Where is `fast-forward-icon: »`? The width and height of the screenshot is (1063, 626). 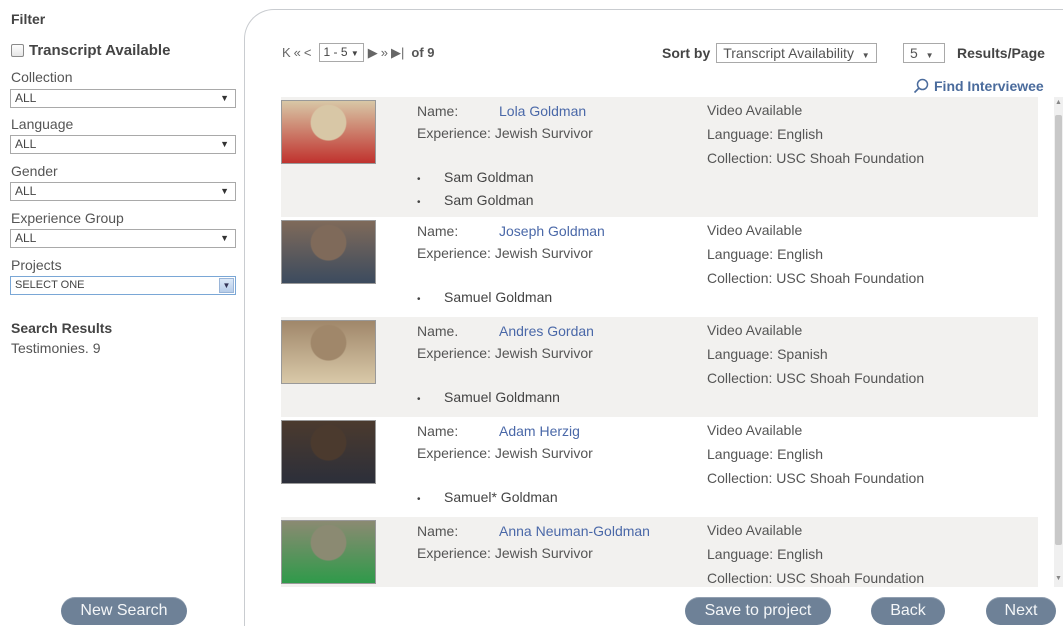
fast-forward-icon: » is located at coordinates (384, 52).